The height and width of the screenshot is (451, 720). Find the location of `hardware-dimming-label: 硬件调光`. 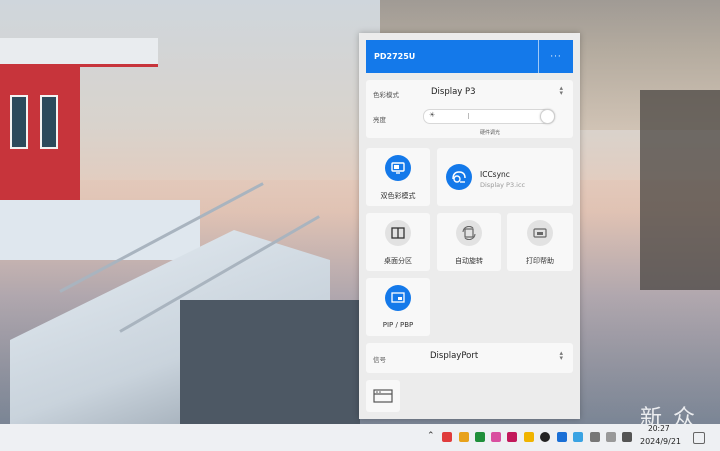

hardware-dimming-label: 硬件调光 is located at coordinates (489, 133).